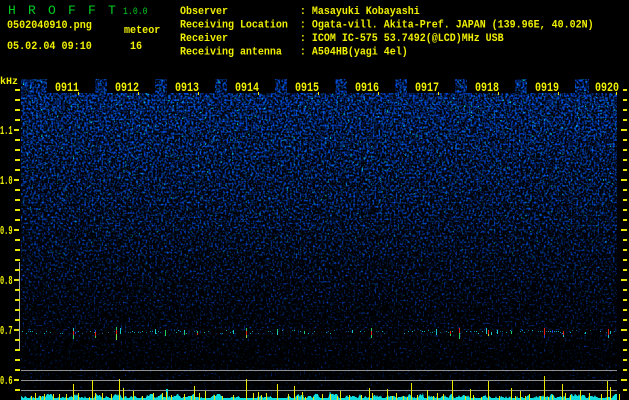 The image size is (629, 400). I want to click on svg-text: 0915, so click(307, 88).